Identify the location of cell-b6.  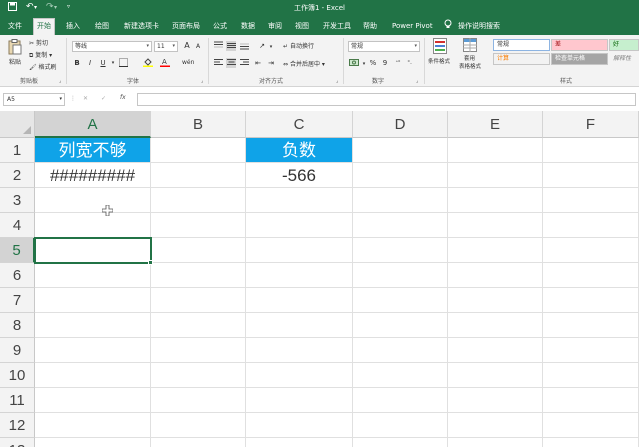
(198, 275).